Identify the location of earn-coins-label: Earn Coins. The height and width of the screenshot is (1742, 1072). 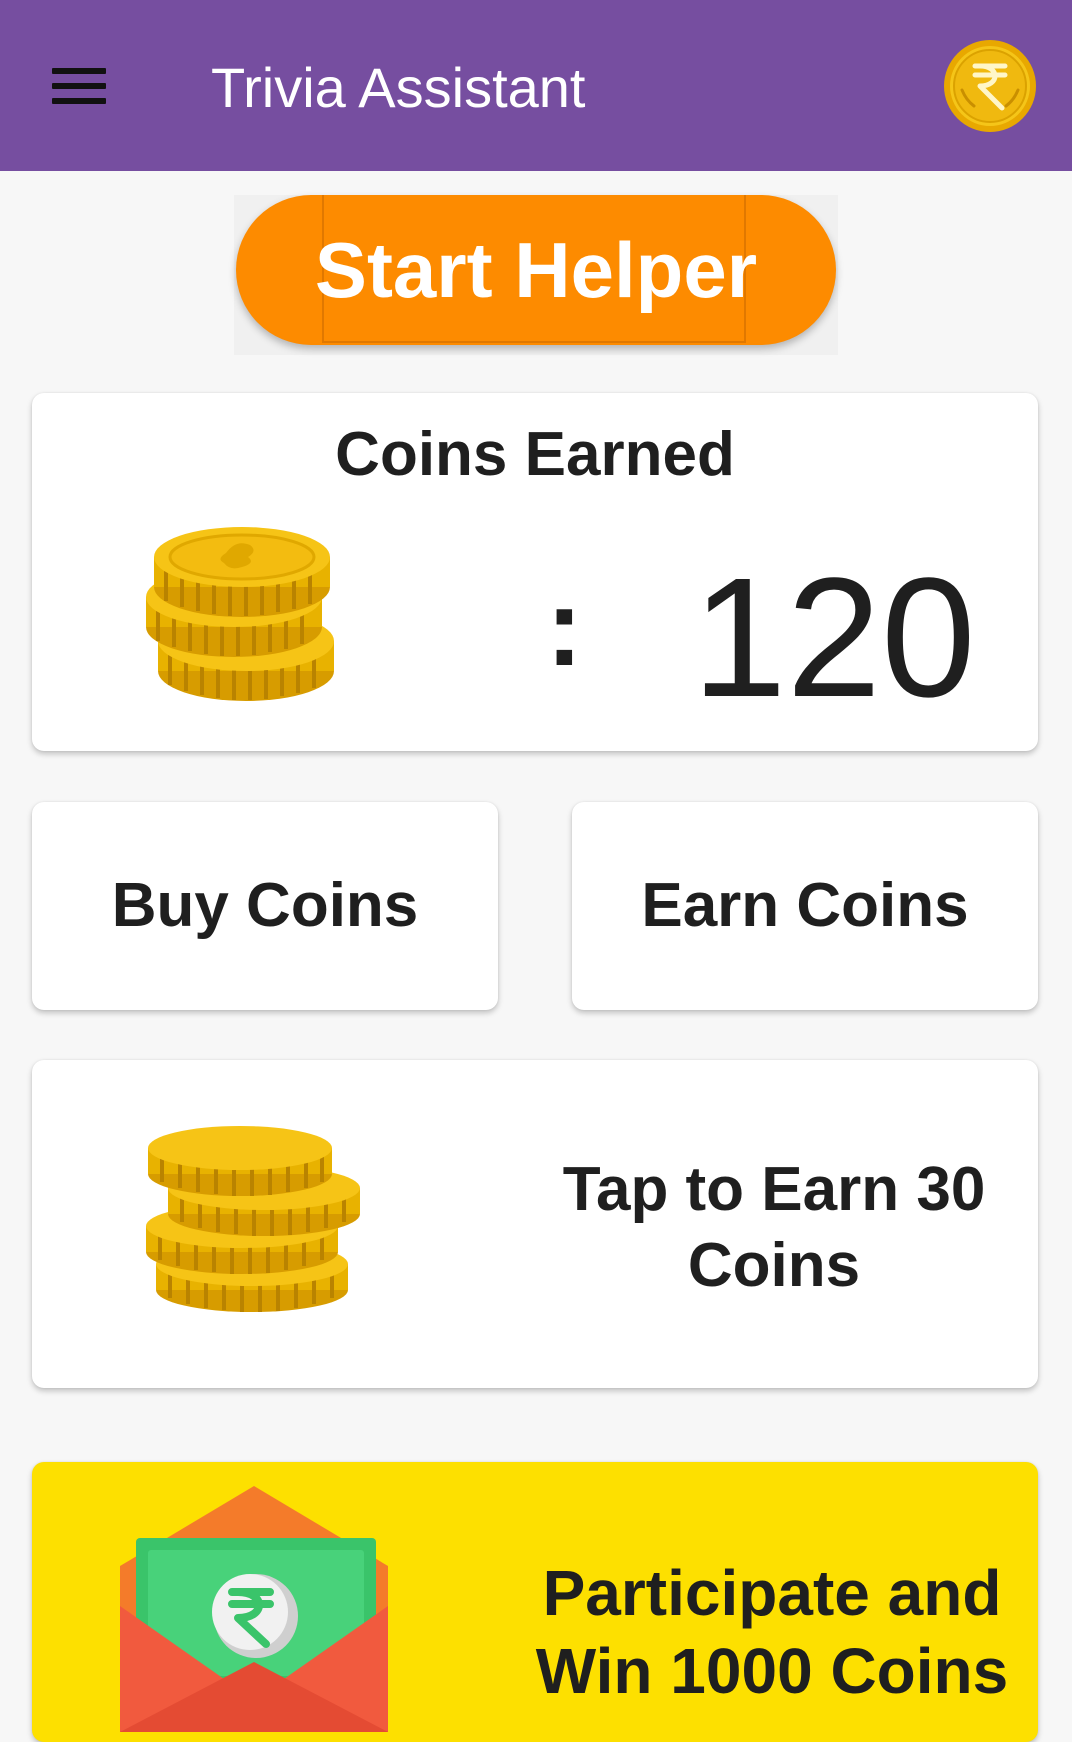
(805, 905).